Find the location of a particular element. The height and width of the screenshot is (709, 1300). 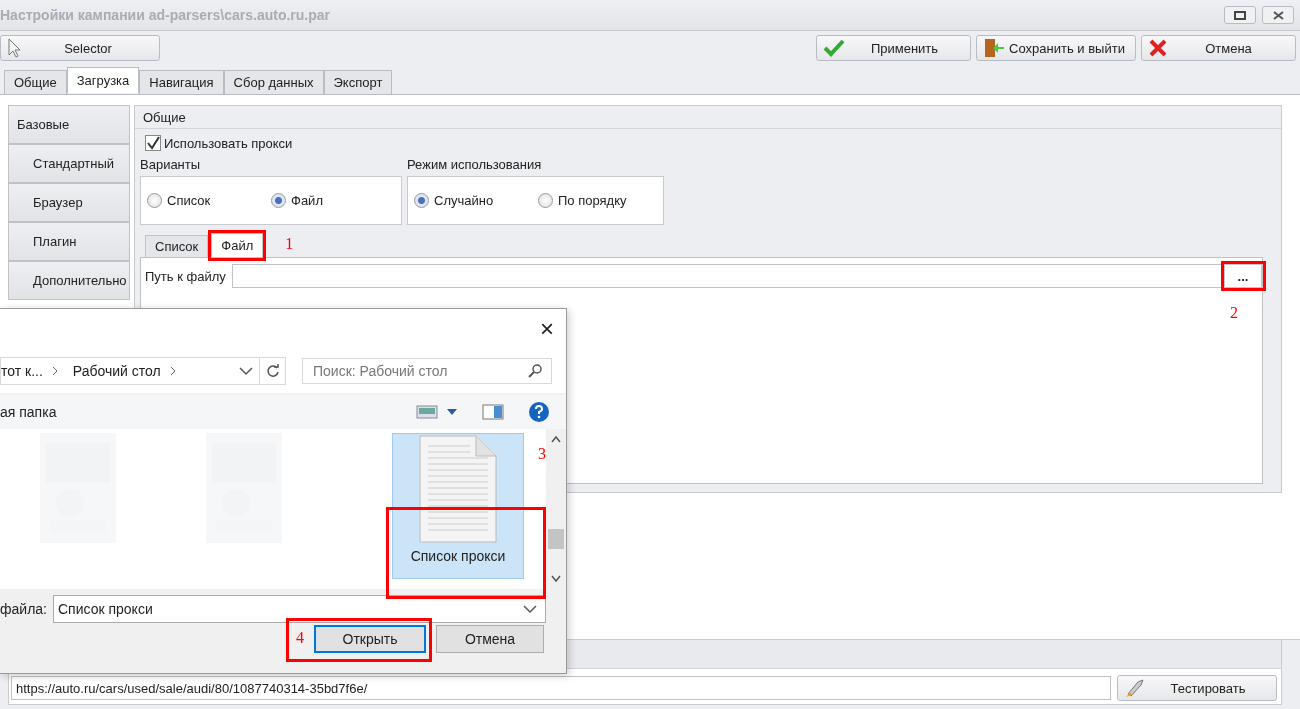

tab: Сбор данных is located at coordinates (273, 82).